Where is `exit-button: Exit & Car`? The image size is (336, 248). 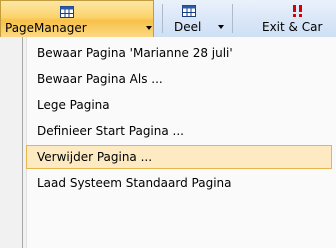
exit-button: Exit & Car is located at coordinates (293, 18).